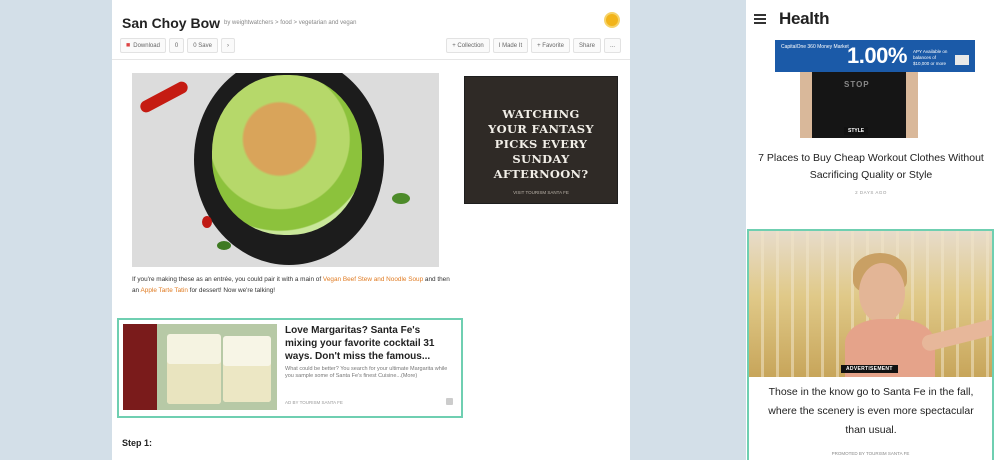 This screenshot has width=996, height=460. Describe the element at coordinates (870, 304) in the screenshot. I see `sponsored-image` at that location.